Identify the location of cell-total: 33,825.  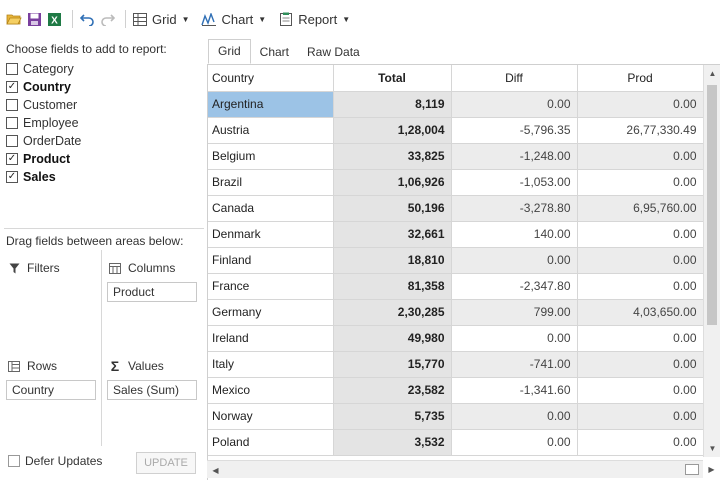
(392, 156).